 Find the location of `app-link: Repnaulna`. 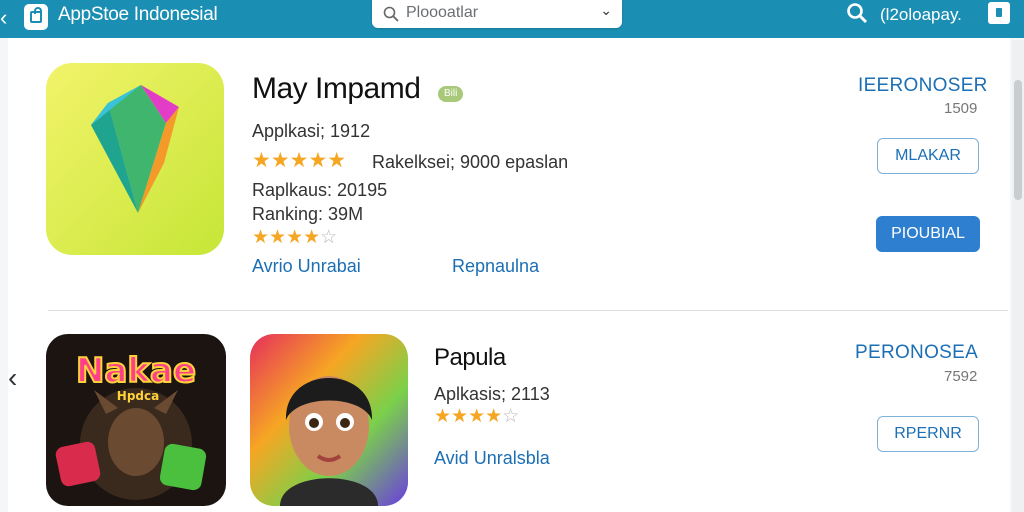

app-link: Repnaulna is located at coordinates (495, 266).